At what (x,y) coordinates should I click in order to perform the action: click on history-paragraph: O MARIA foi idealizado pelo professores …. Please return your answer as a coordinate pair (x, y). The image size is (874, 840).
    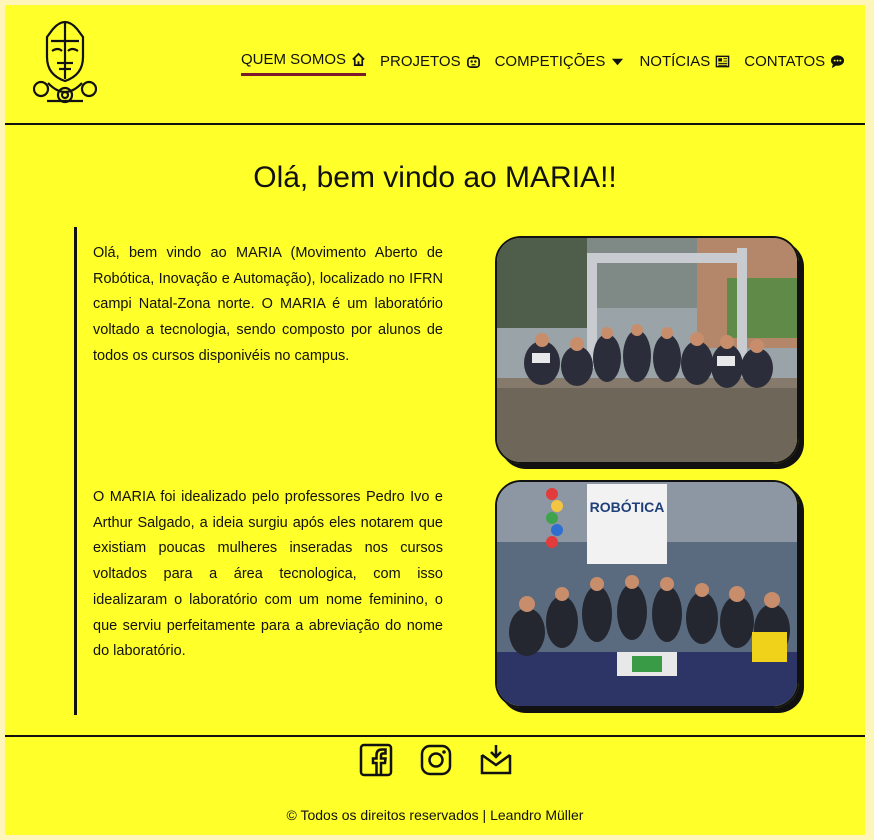
    Looking at the image, I should click on (268, 574).